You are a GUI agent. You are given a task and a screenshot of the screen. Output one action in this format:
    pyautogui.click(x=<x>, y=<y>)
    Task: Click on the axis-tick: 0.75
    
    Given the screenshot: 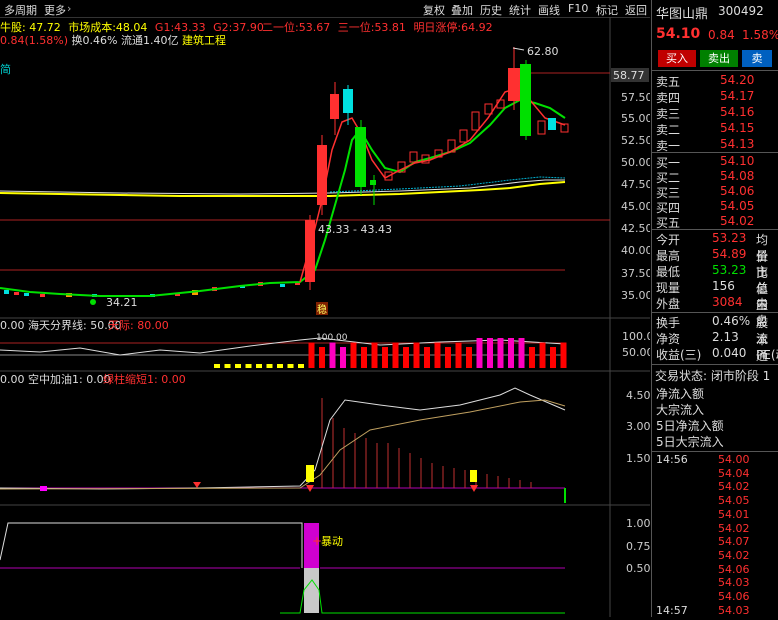 What is the action you would take?
    pyautogui.click(x=638, y=546)
    